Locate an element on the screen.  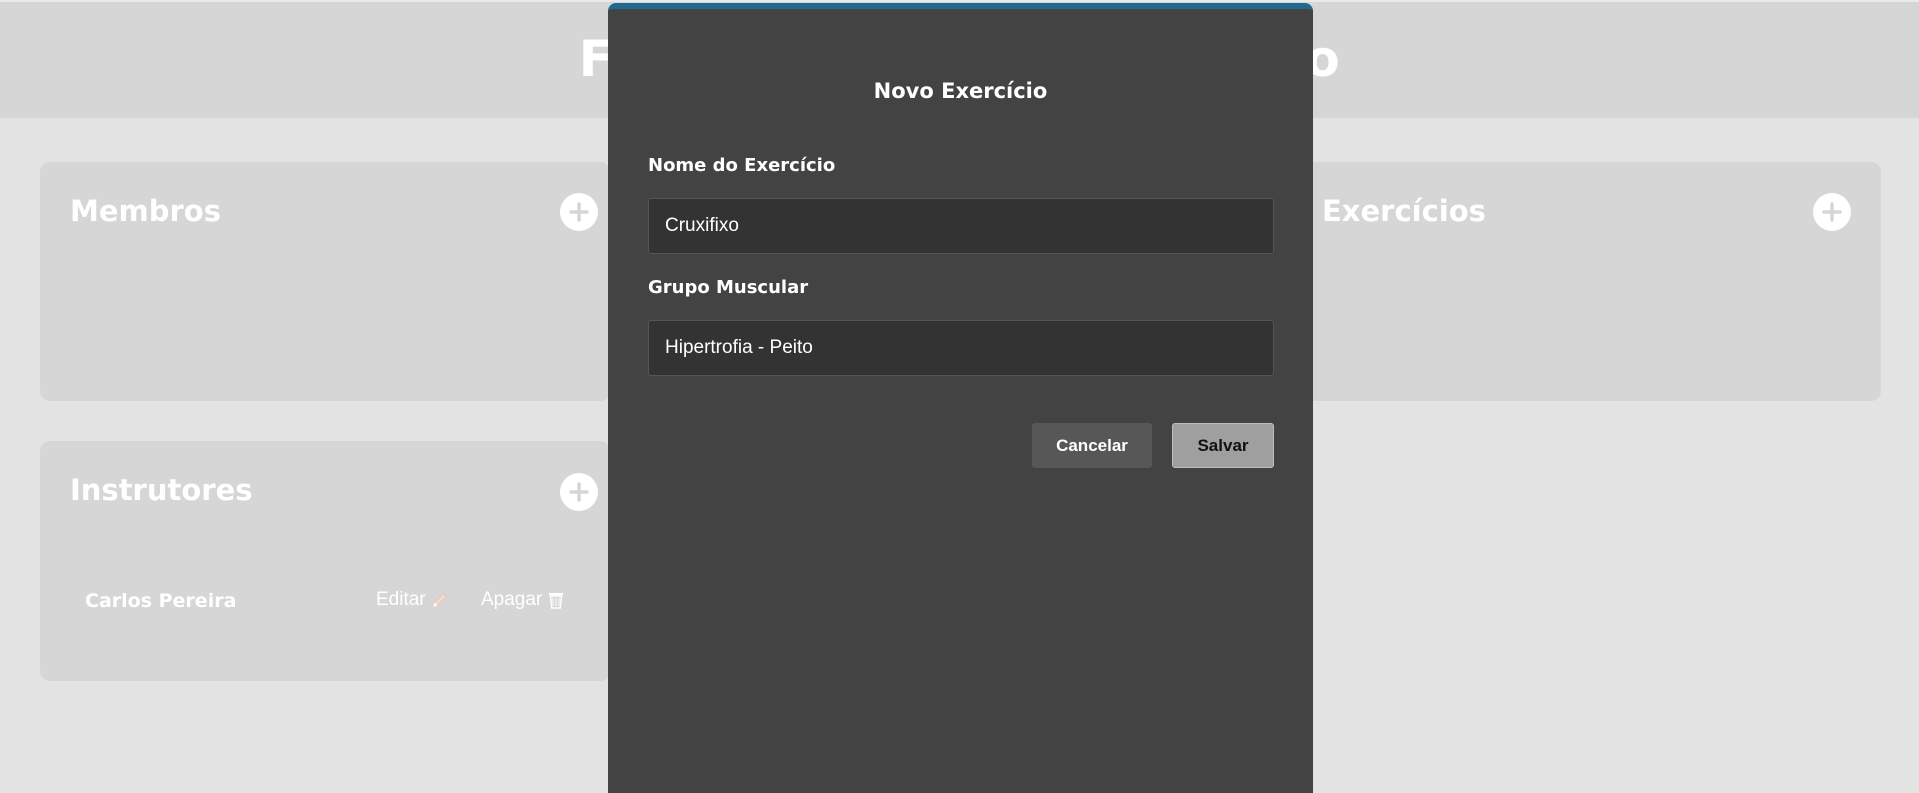
add-membro-button is located at coordinates (579, 212).